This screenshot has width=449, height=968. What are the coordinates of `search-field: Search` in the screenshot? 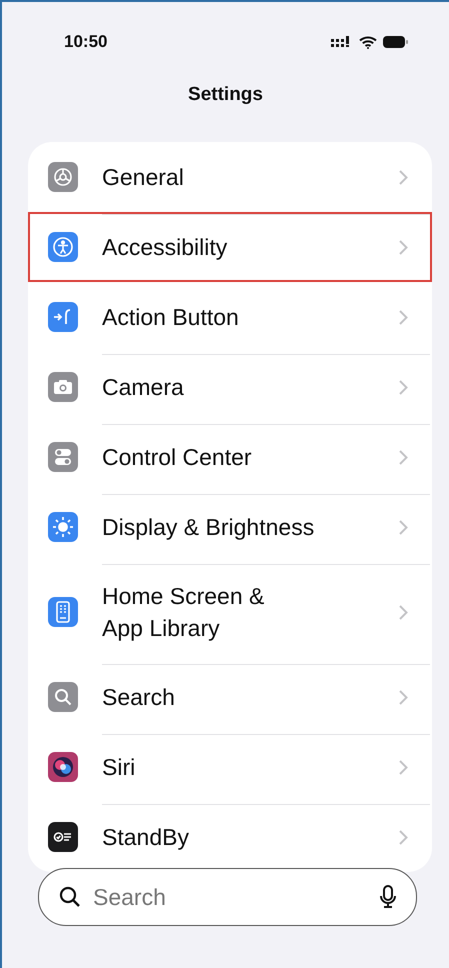 It's located at (230, 897).